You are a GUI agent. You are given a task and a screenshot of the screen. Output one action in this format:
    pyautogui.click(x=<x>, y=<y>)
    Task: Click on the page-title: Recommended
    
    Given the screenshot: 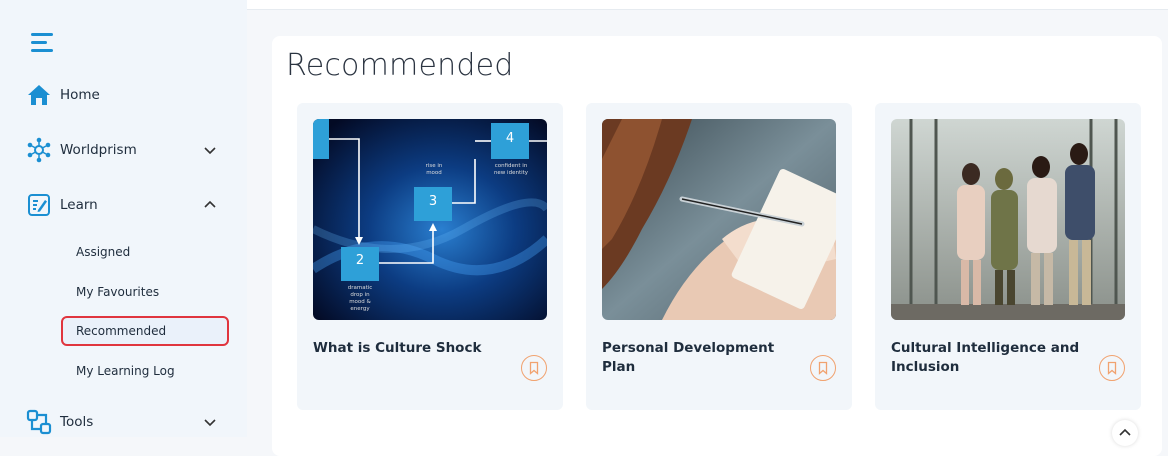 What is the action you would take?
    pyautogui.click(x=400, y=65)
    